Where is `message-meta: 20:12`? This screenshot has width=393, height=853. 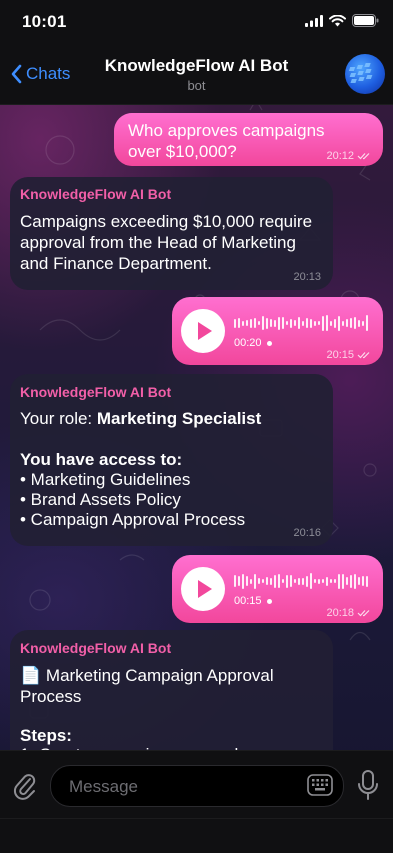
message-meta: 20:12 is located at coordinates (348, 156).